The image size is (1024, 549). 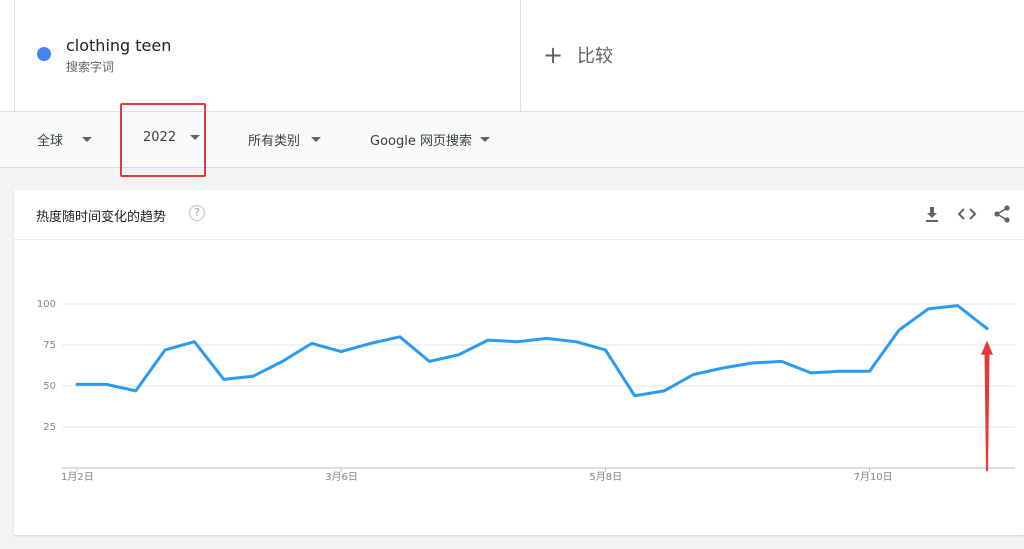 I want to click on x-tick-label: 1月2日, so click(x=77, y=477).